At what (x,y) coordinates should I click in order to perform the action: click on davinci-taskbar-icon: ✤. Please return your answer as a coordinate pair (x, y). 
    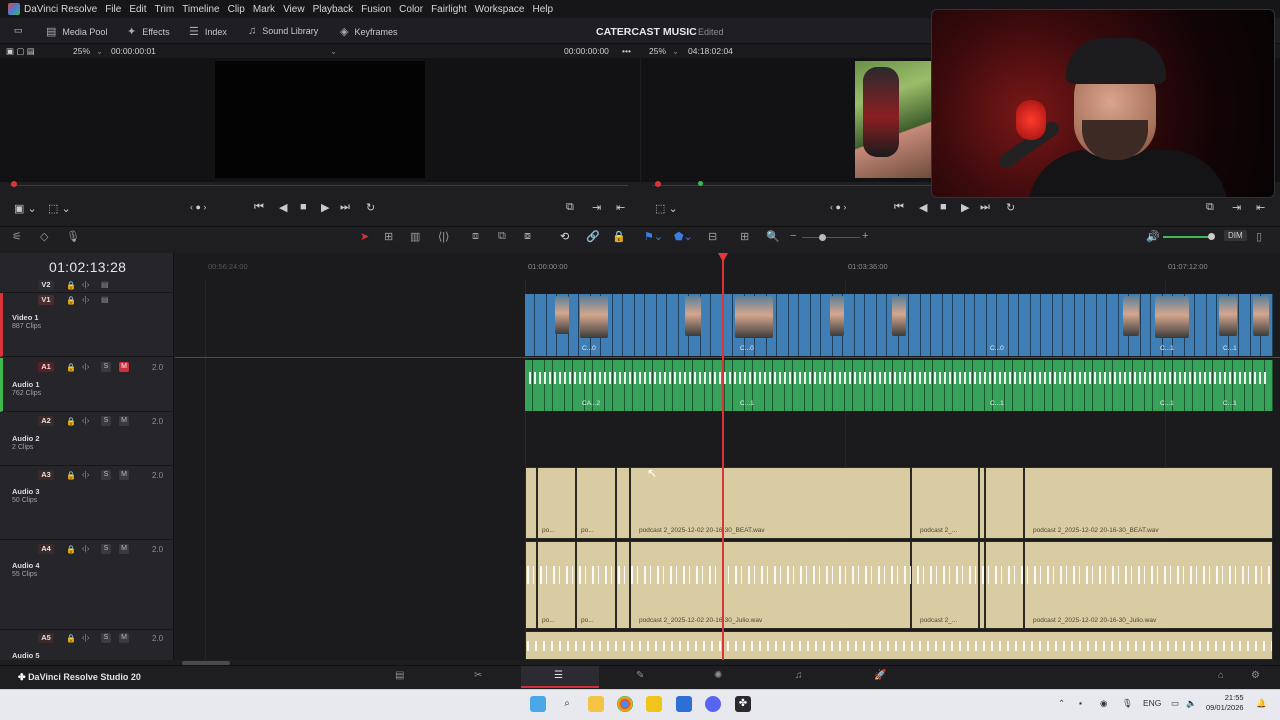
    Looking at the image, I should click on (743, 704).